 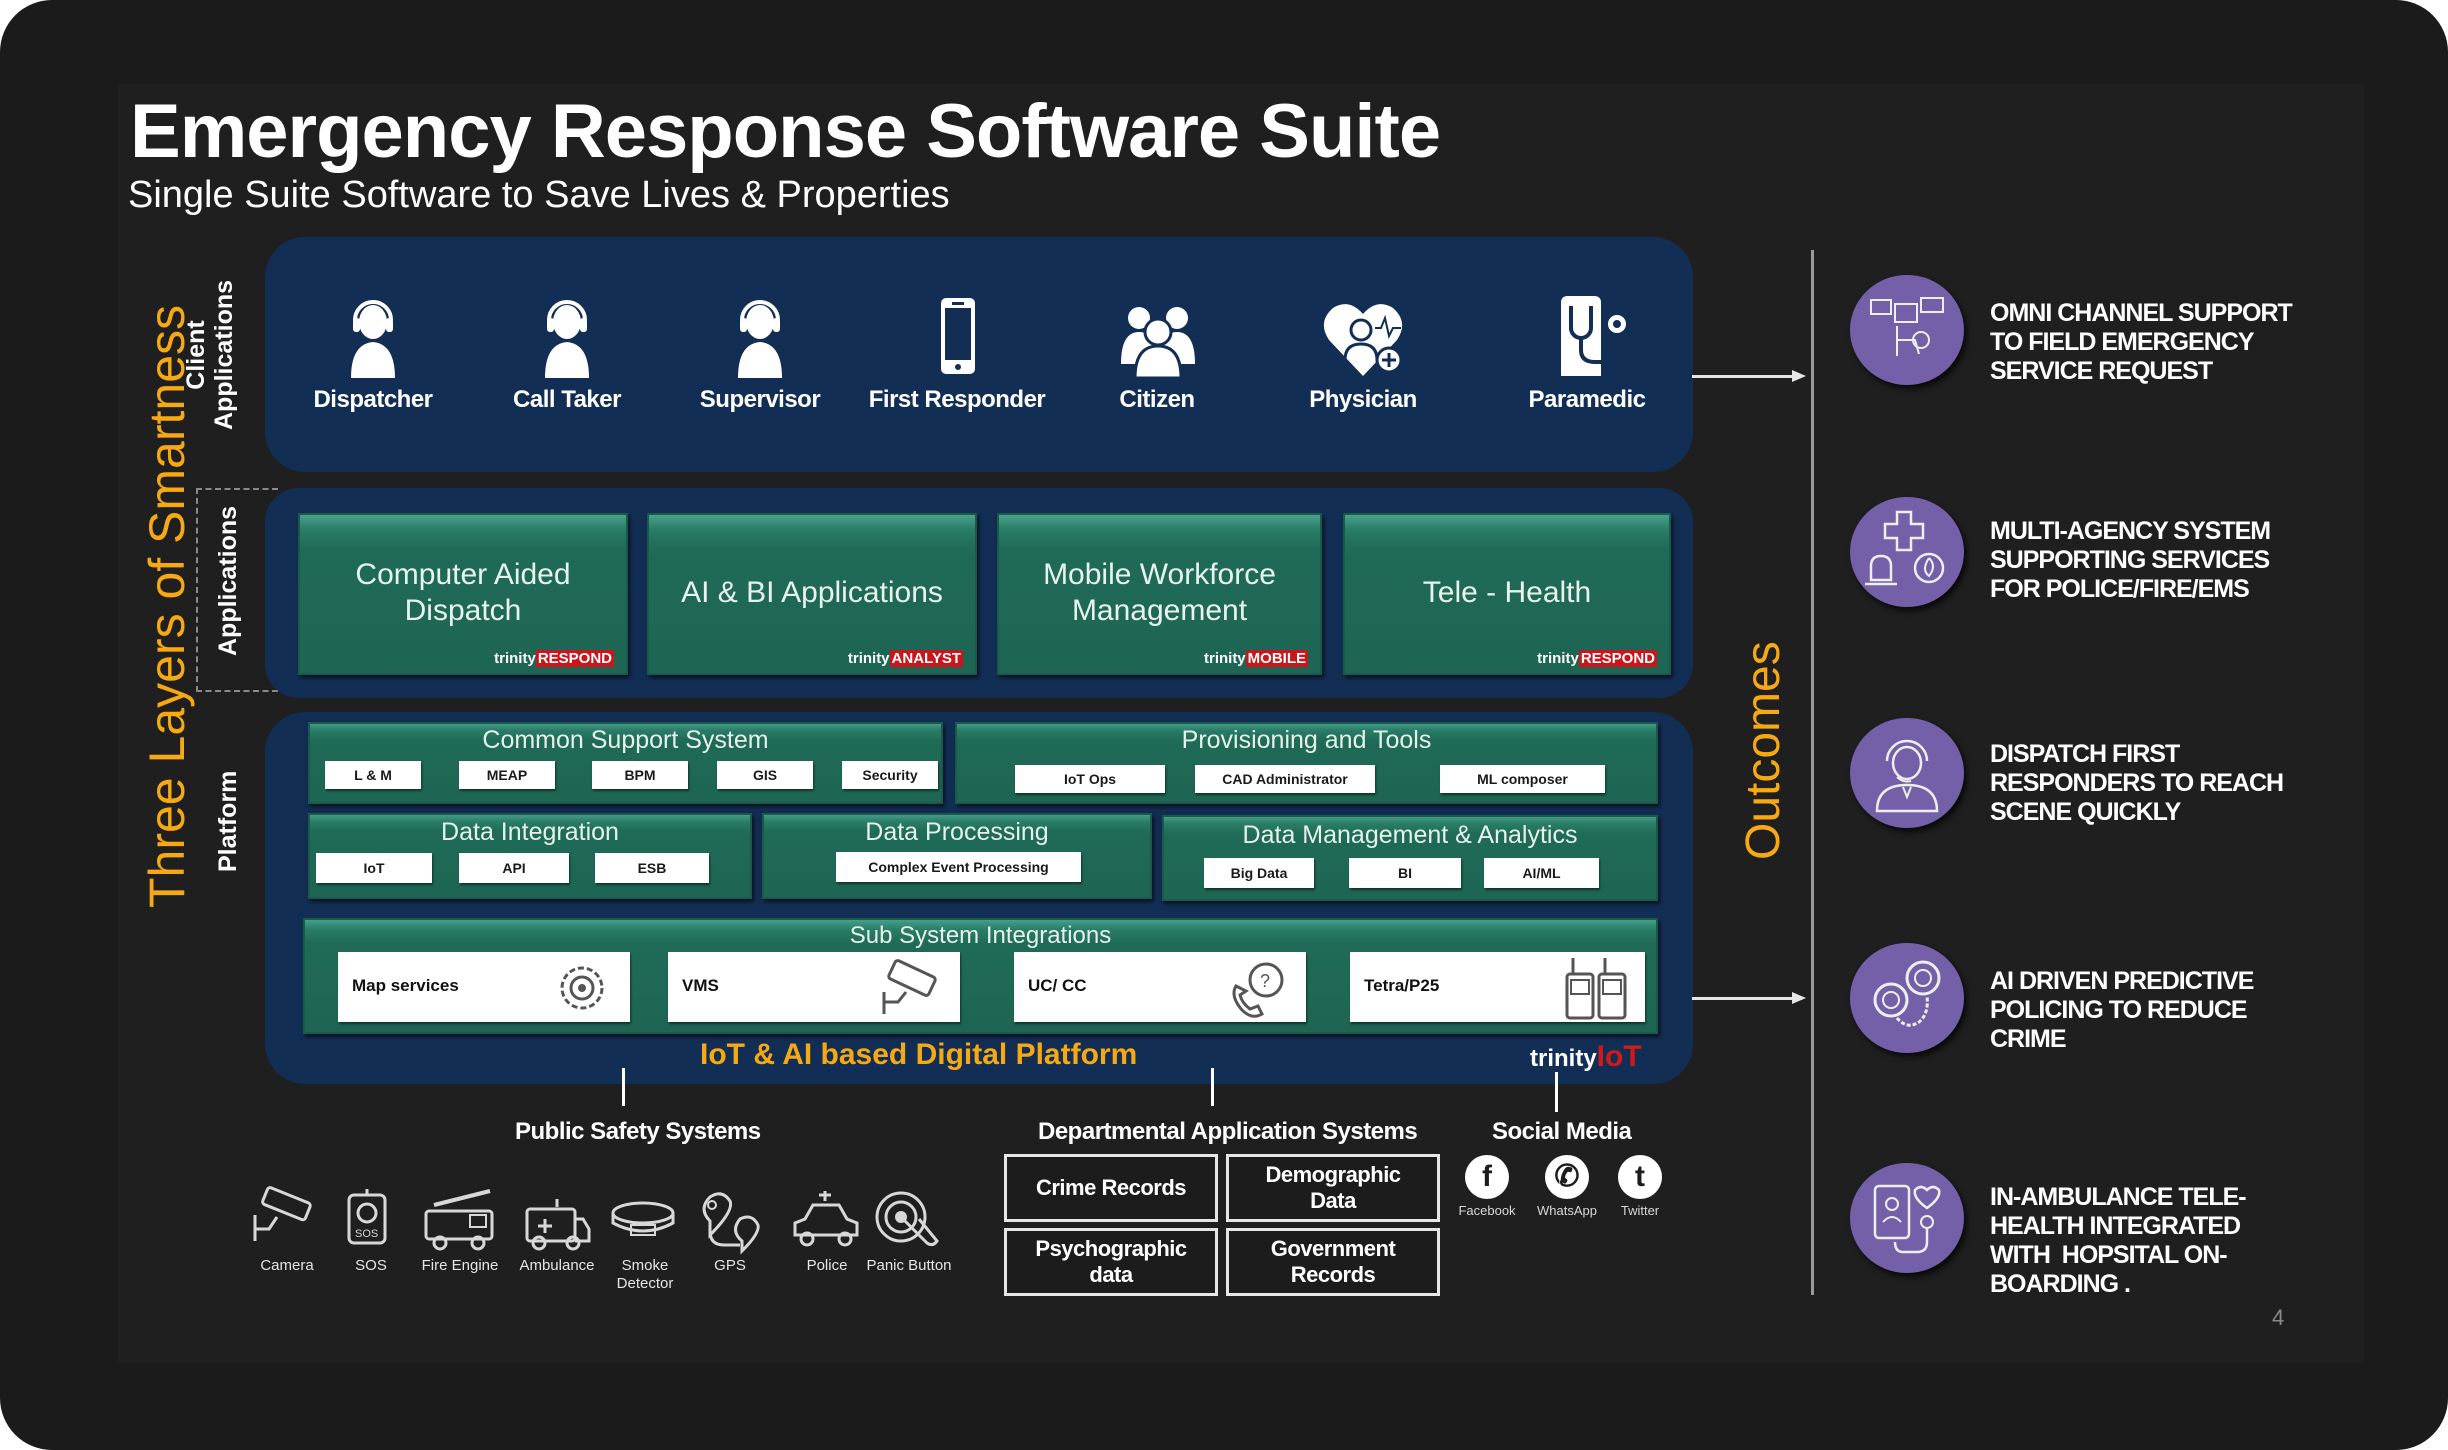 What do you see at coordinates (1487, 1210) in the screenshot?
I see `social-media-label: Facebook` at bounding box center [1487, 1210].